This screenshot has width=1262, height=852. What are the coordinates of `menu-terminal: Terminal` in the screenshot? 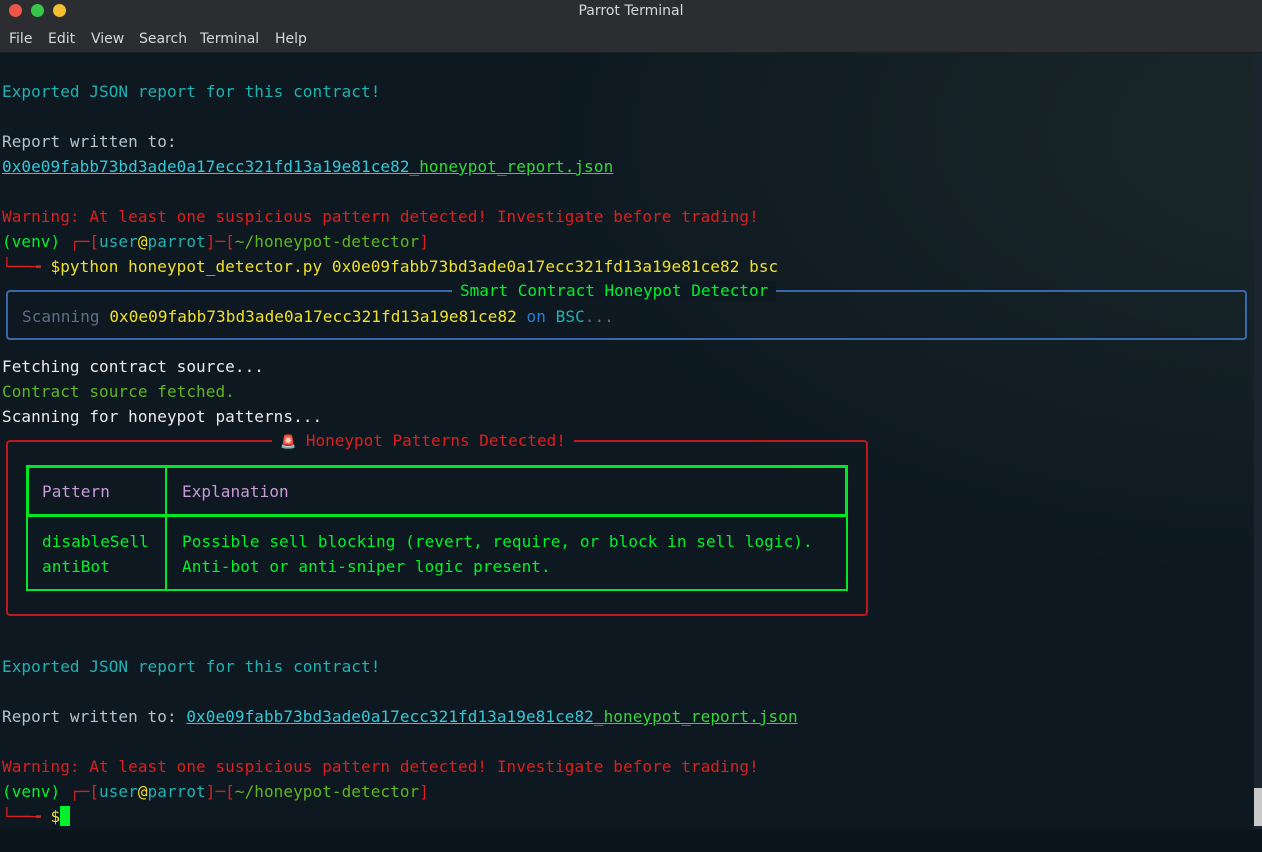 It's located at (229, 39).